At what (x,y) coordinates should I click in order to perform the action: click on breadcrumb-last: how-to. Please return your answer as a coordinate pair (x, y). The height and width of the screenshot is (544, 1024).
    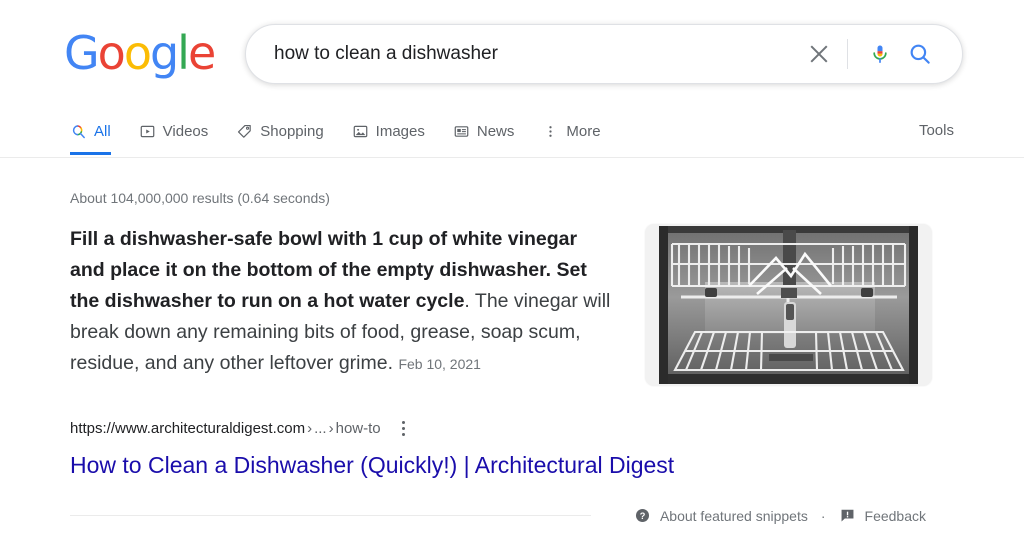
    Looking at the image, I should click on (358, 428).